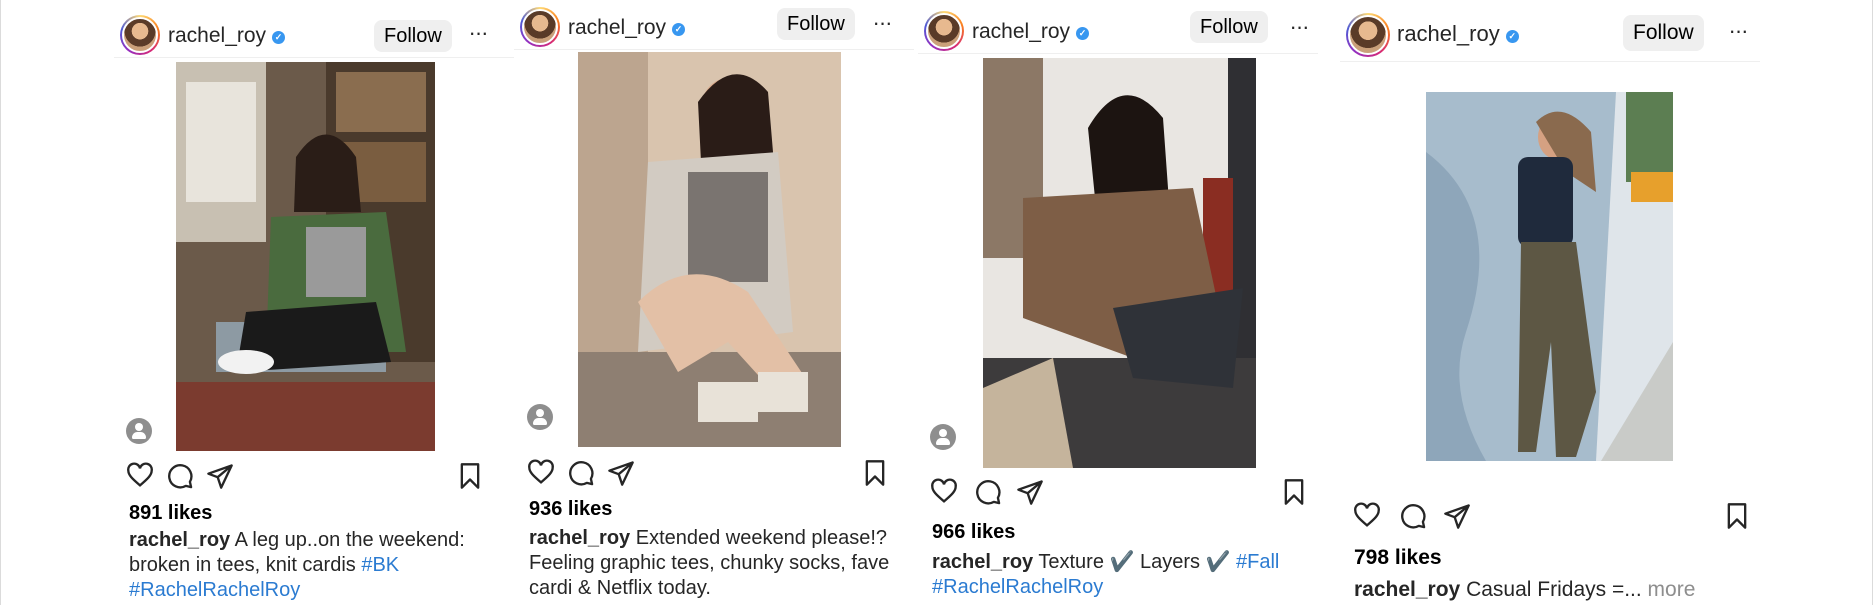 Image resolution: width=1873 pixels, height=605 pixels. What do you see at coordinates (973, 532) in the screenshot?
I see `likes-count: 966 likes` at bounding box center [973, 532].